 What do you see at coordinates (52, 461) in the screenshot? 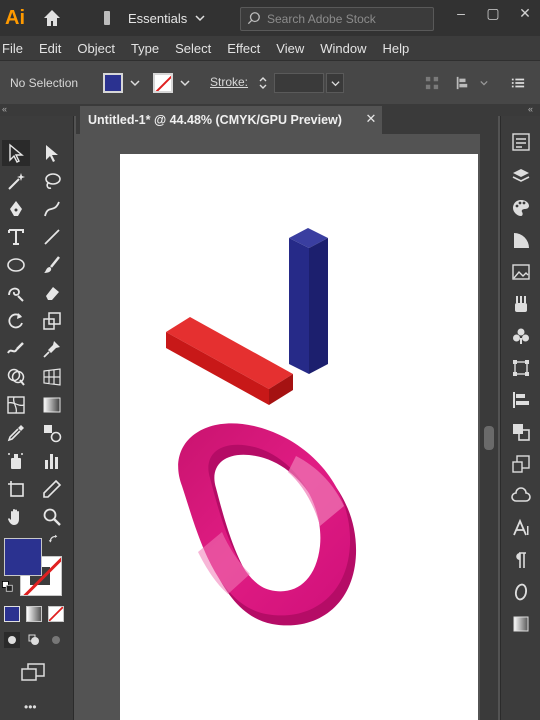
I see `column-graph-tool-icon` at bounding box center [52, 461].